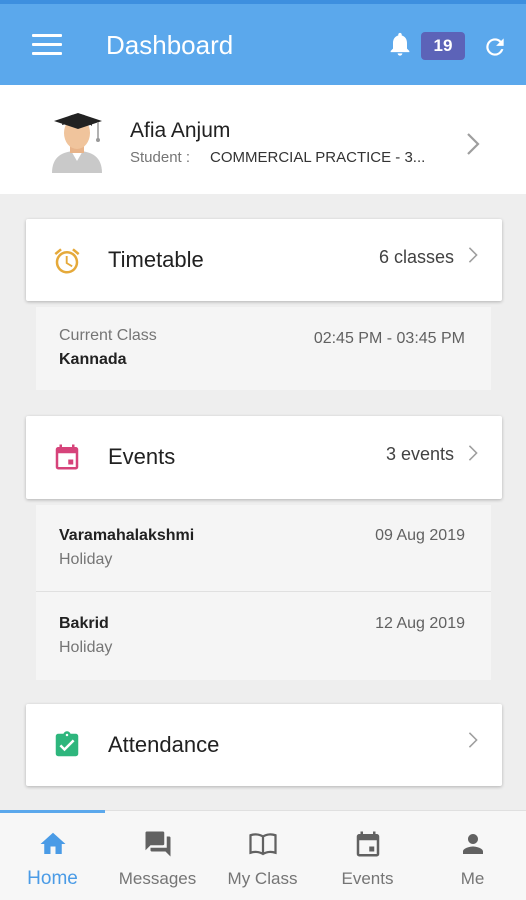  Describe the element at coordinates (419, 454) in the screenshot. I see `events-count: 3 events` at that location.